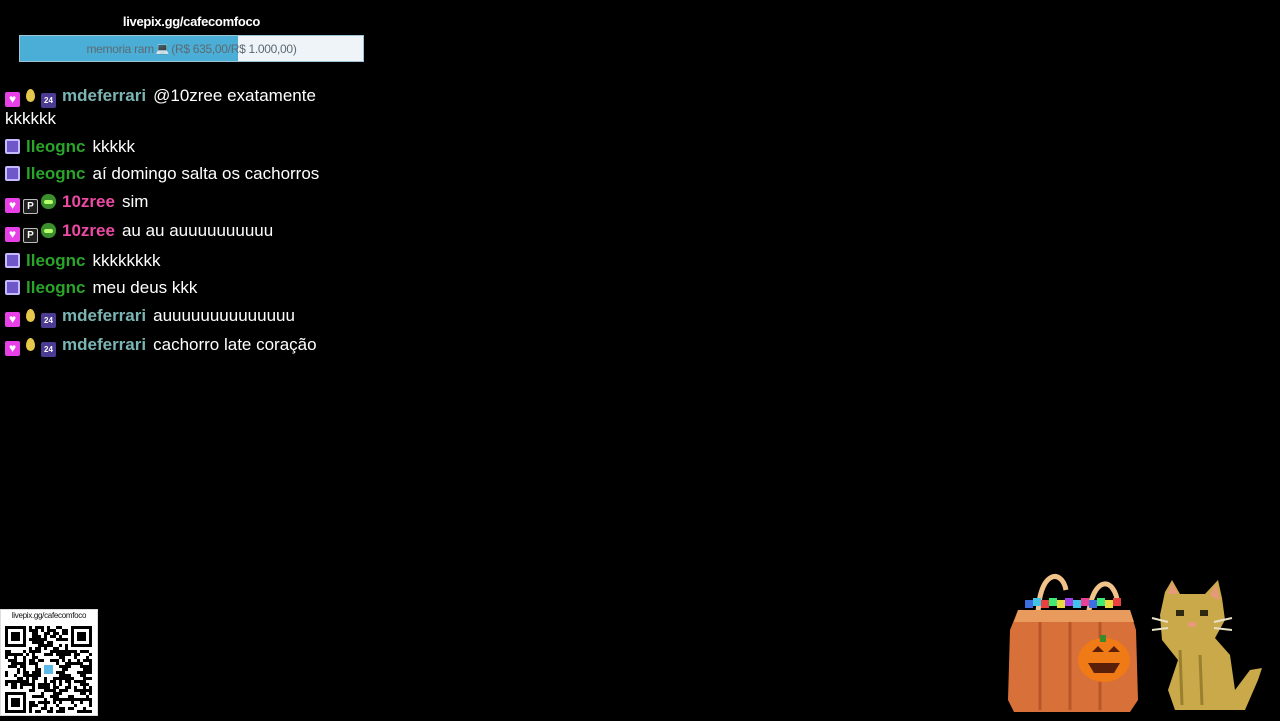 This screenshot has height=721, width=1280. Describe the element at coordinates (235, 344) in the screenshot. I see `chat-message-text: cachorro late coração` at that location.